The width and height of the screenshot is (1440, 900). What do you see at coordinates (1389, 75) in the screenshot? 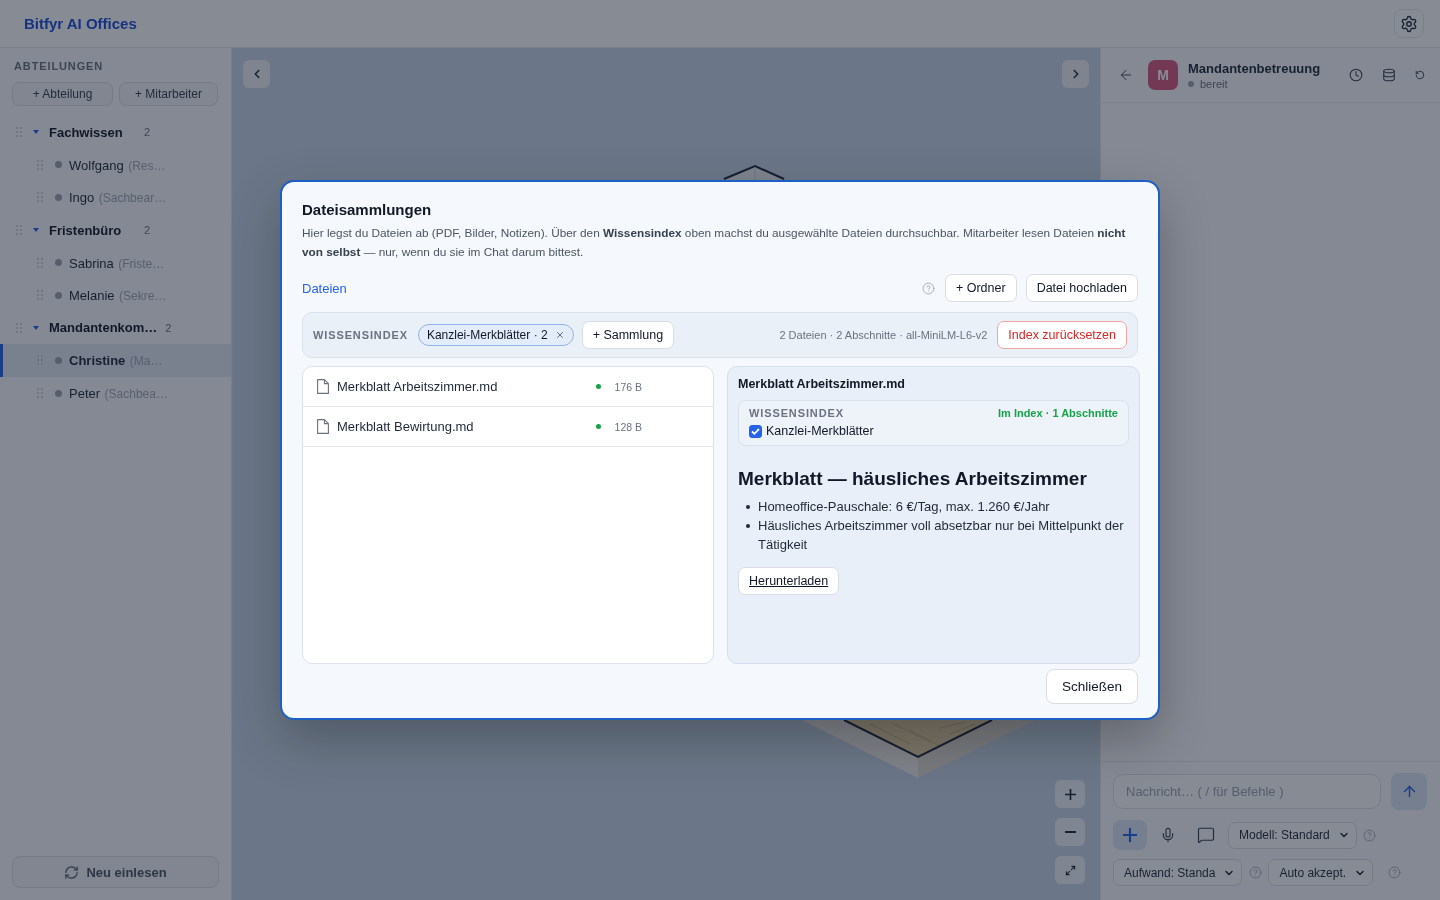
I see `database-icon` at bounding box center [1389, 75].